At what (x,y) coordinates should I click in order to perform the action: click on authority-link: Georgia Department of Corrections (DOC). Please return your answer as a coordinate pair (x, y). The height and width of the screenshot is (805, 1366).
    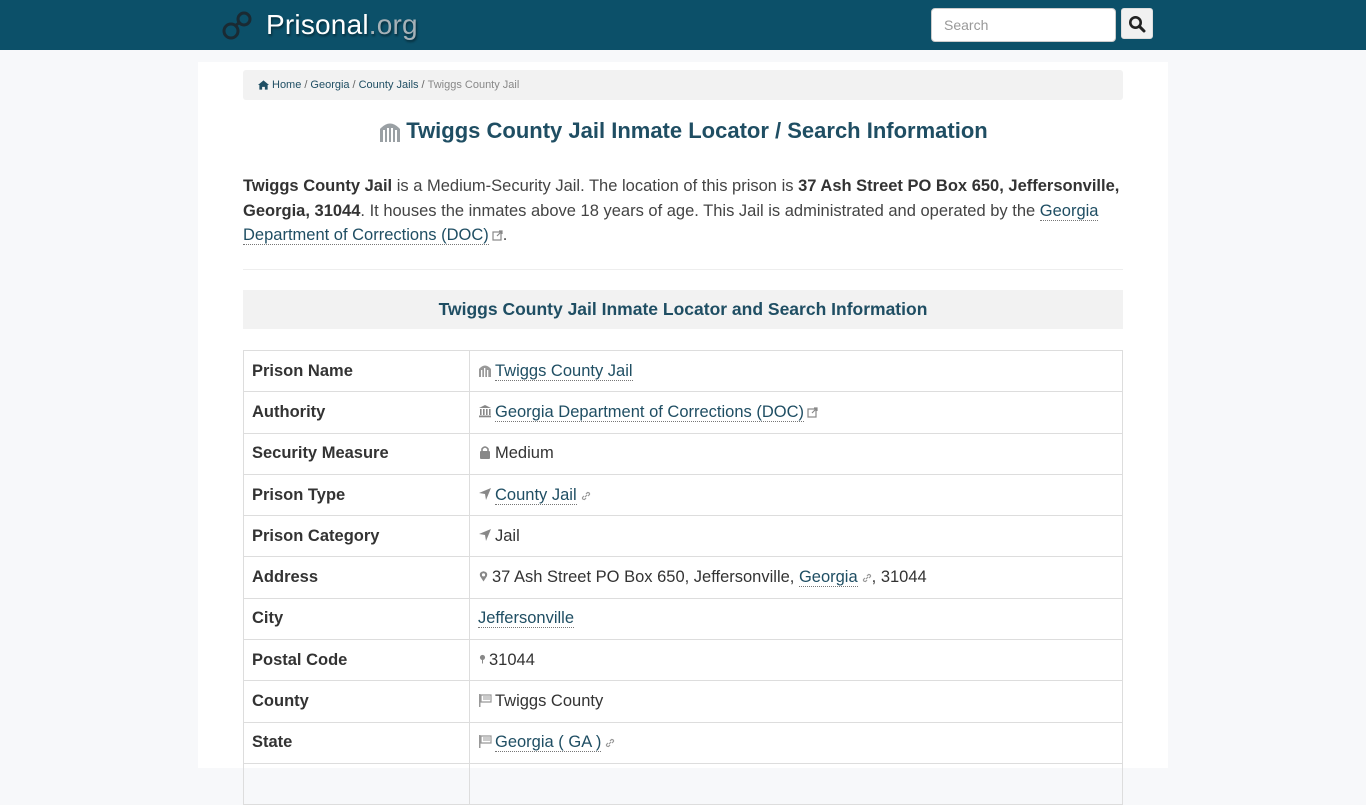
    Looking at the image, I should click on (650, 412).